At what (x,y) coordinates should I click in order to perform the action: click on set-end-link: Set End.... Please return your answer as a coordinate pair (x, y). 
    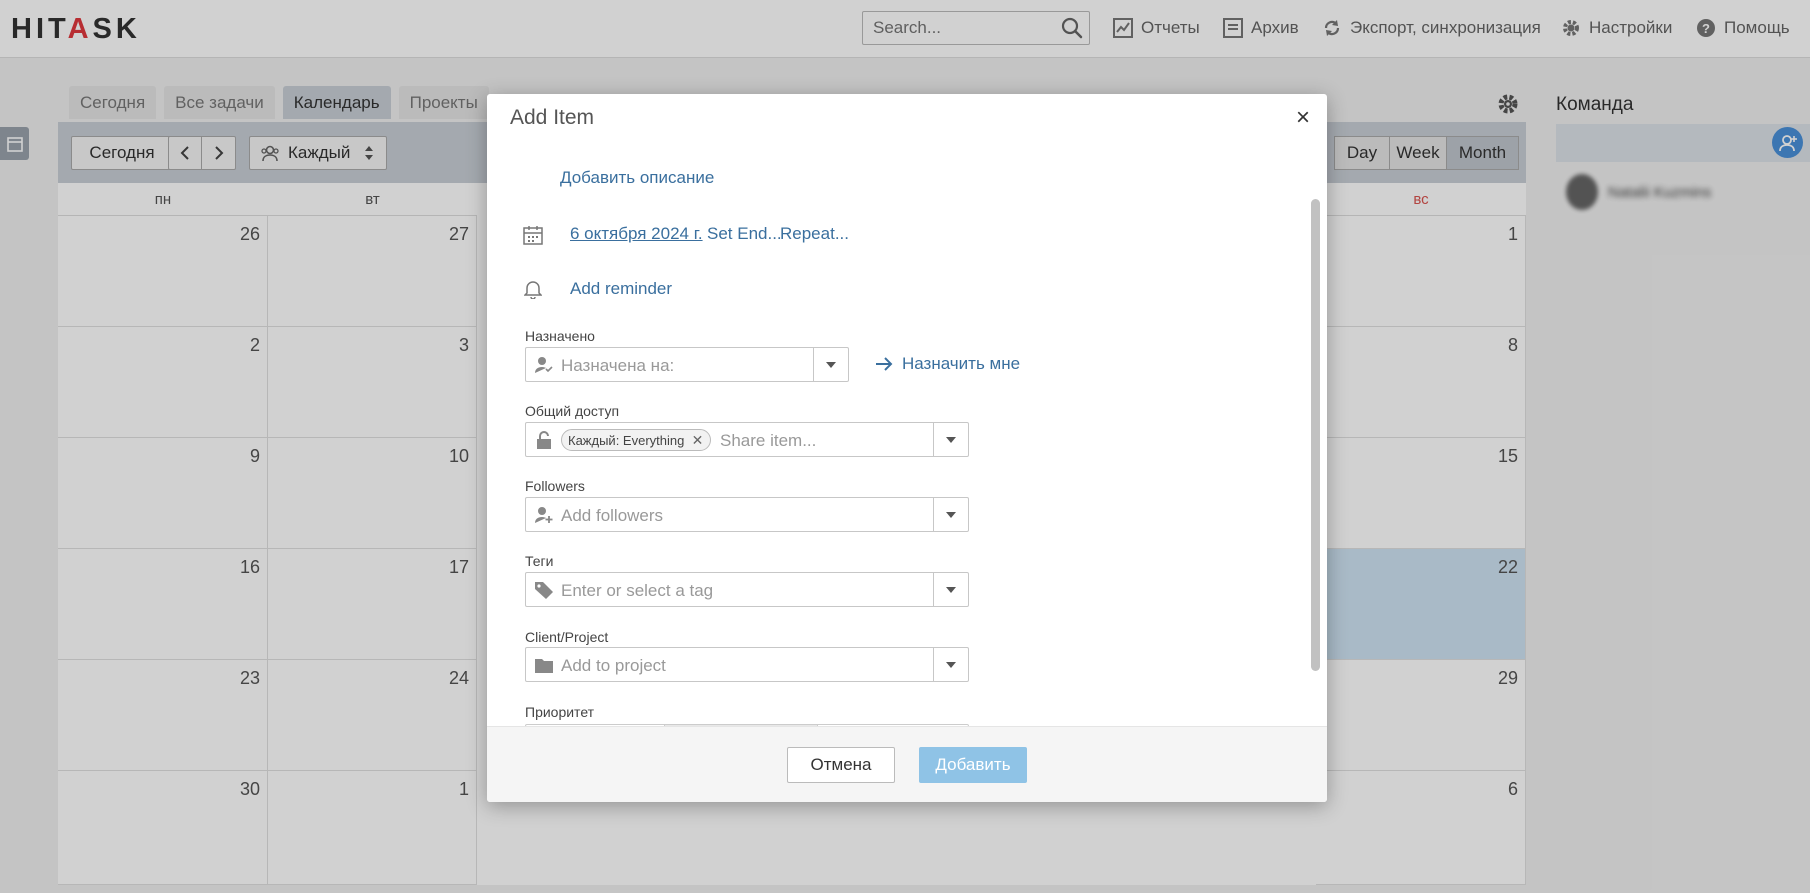
    Looking at the image, I should click on (744, 234).